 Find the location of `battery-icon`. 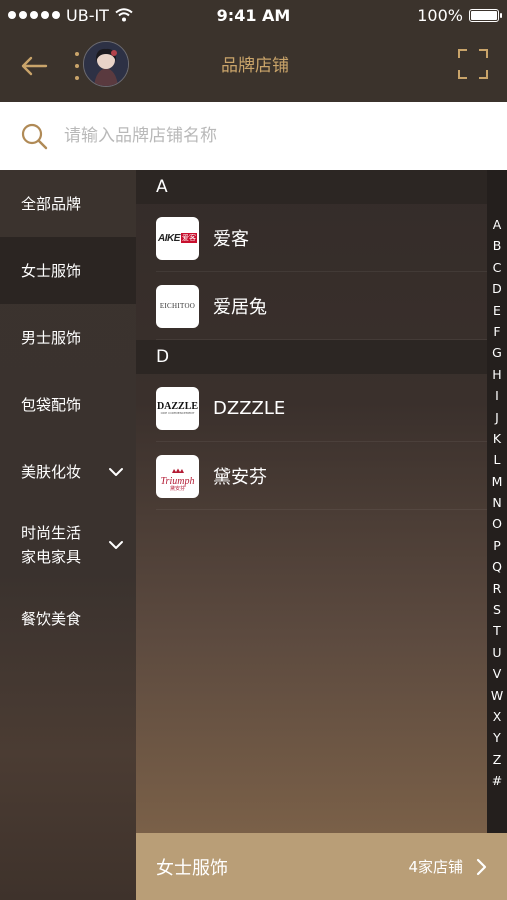

battery-icon is located at coordinates (485, 15).